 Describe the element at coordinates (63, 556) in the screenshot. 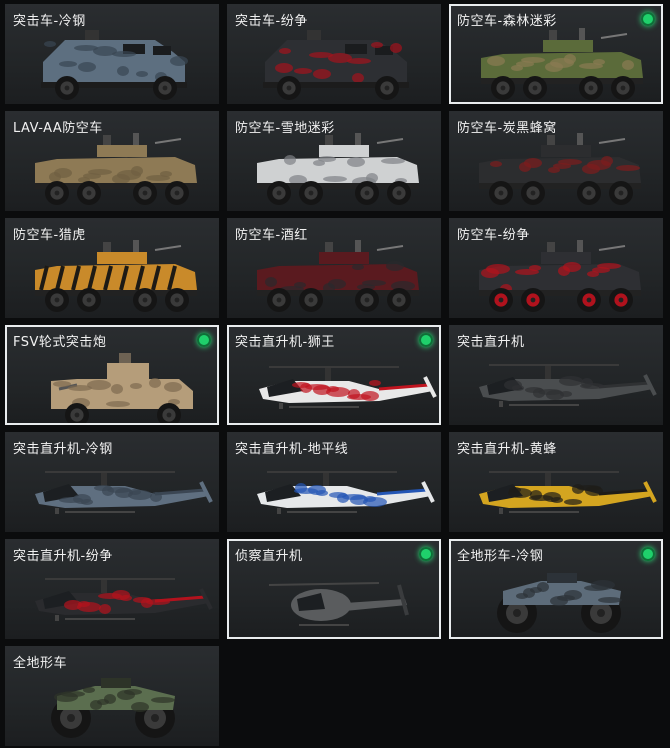

I see `vehicle-name: 突击直升机-纷争` at that location.